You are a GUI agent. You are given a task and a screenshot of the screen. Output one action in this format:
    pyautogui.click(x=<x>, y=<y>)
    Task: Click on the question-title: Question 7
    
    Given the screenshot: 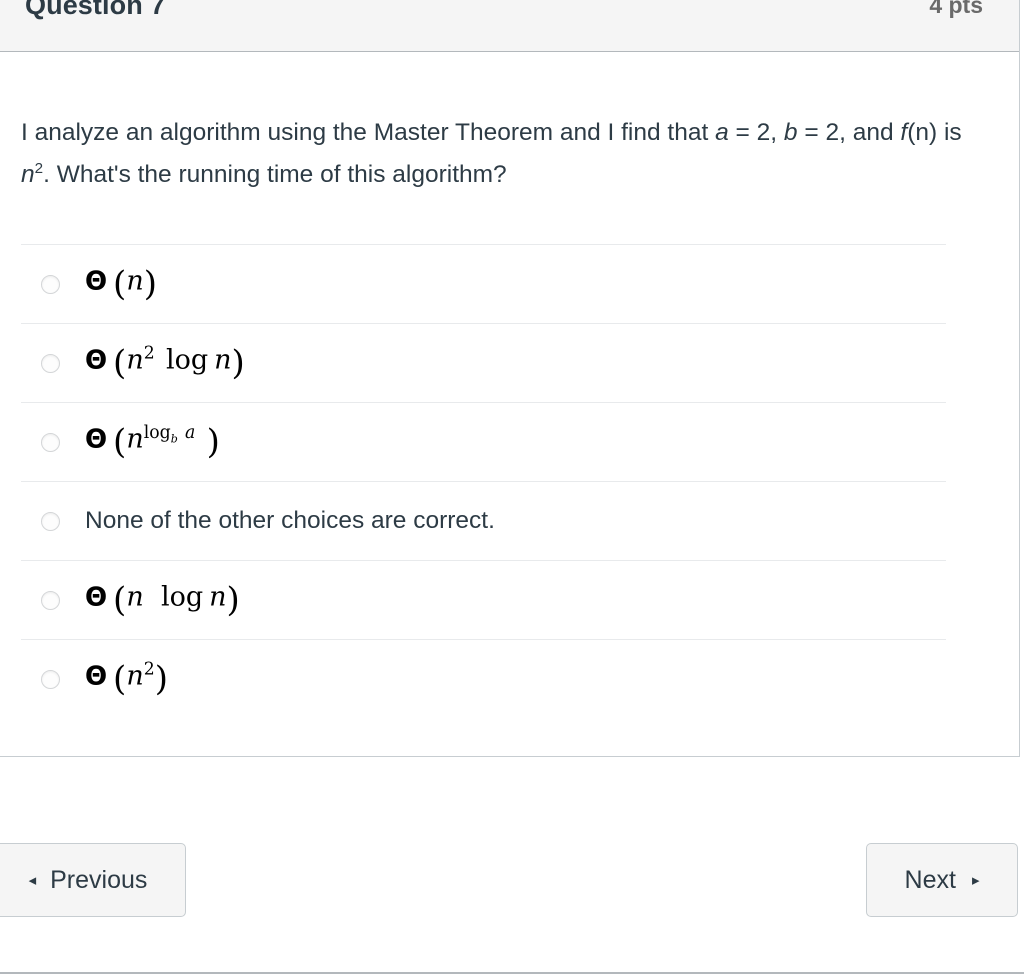 What is the action you would take?
    pyautogui.click(x=95, y=10)
    